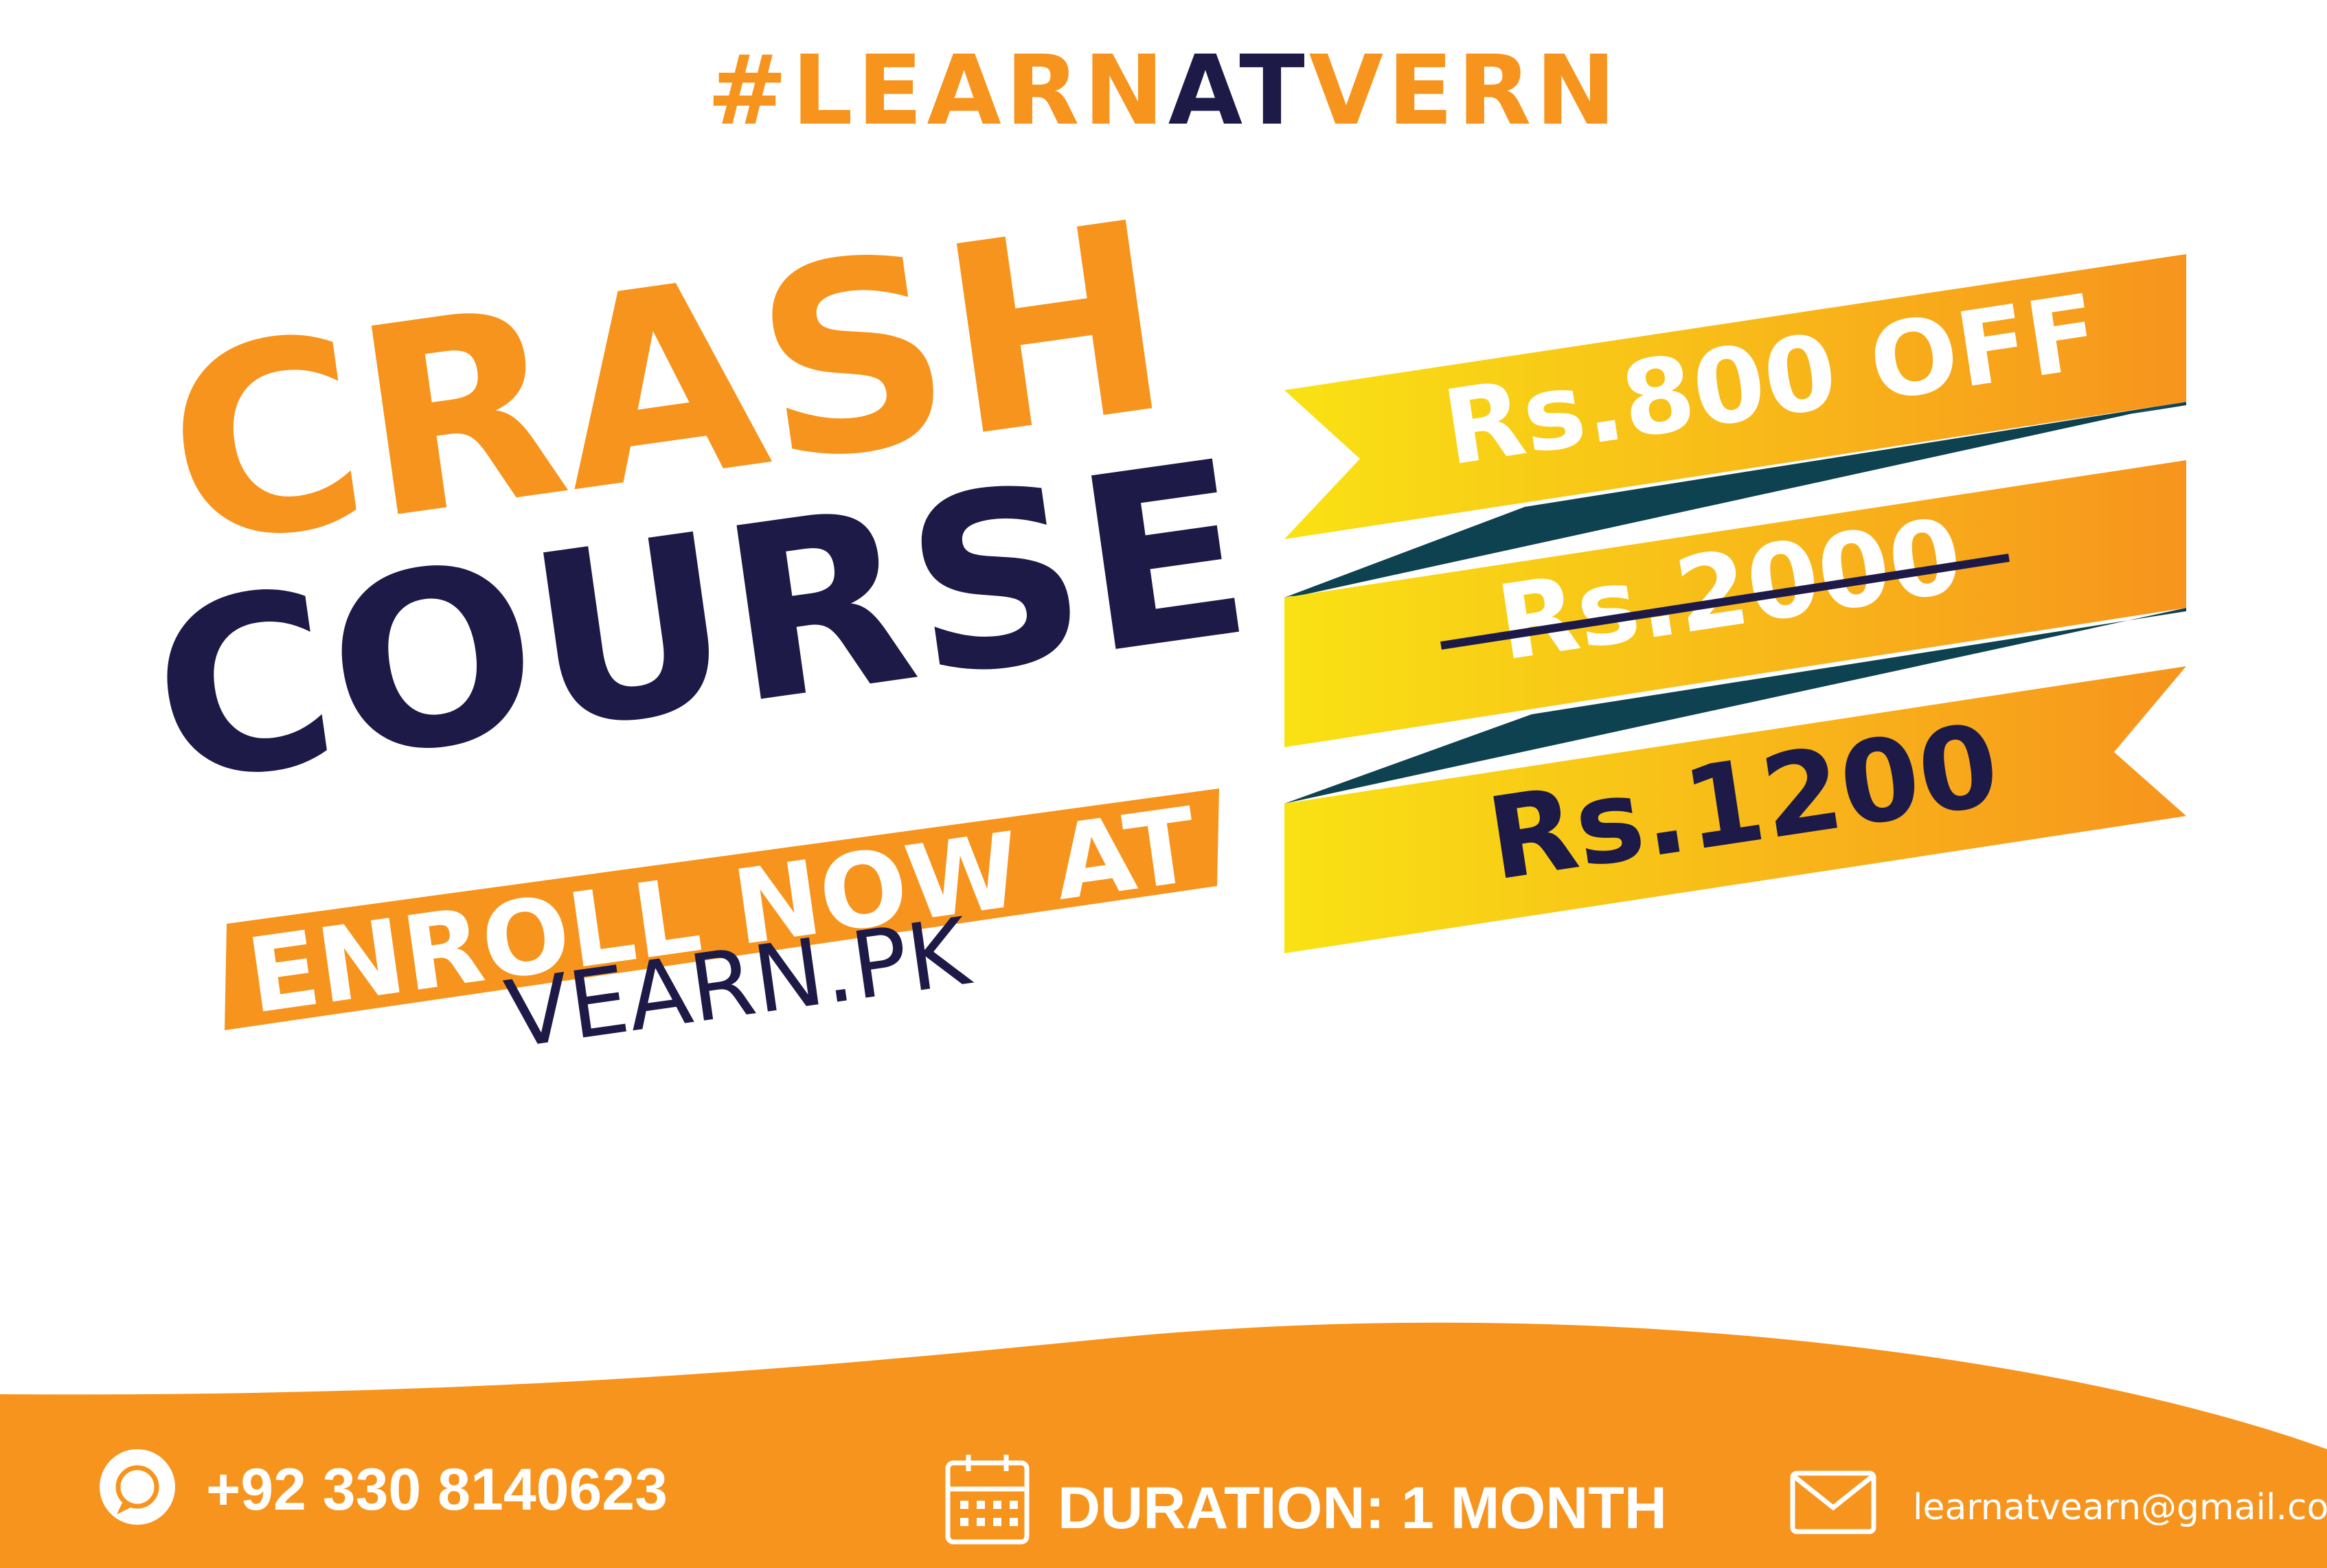 The image size is (2327, 1568). I want to click on hashtag-part-at: AT, so click(1239, 91).